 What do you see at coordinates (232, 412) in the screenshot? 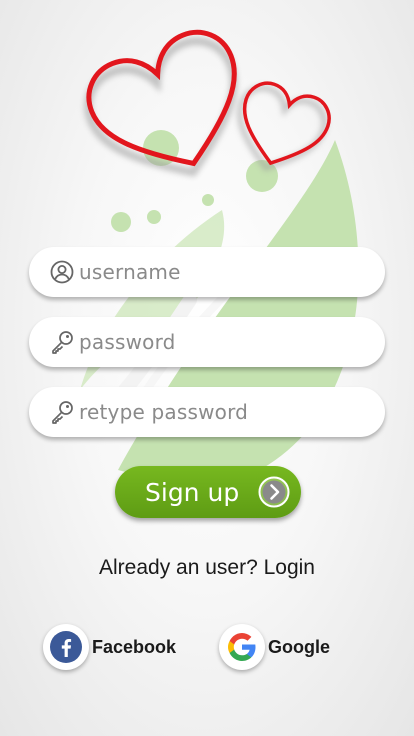
I see `retype-password-input` at bounding box center [232, 412].